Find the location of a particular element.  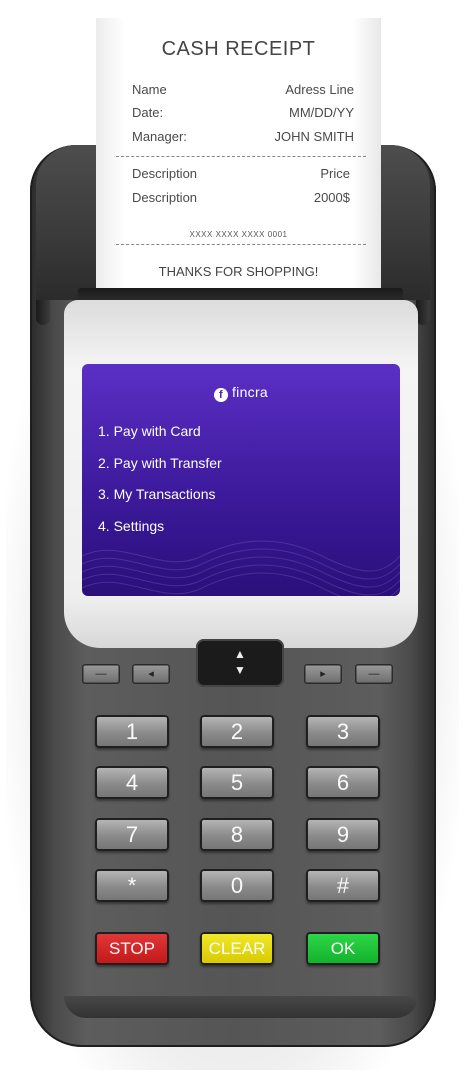

receipt-title: CASH RECEIPT is located at coordinates (238, 49).